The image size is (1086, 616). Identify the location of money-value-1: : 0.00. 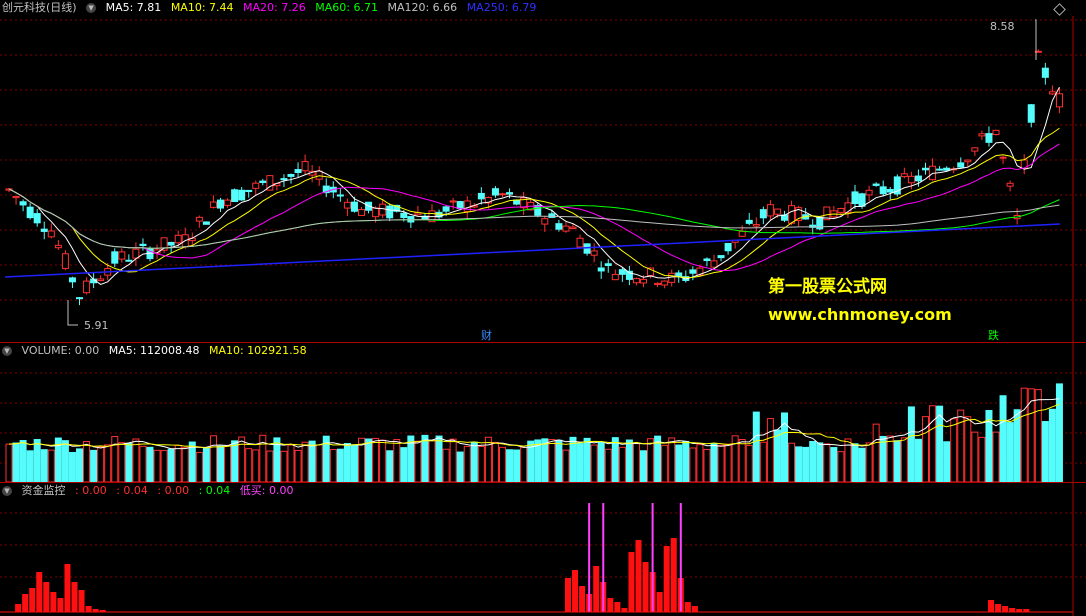
(91, 490).